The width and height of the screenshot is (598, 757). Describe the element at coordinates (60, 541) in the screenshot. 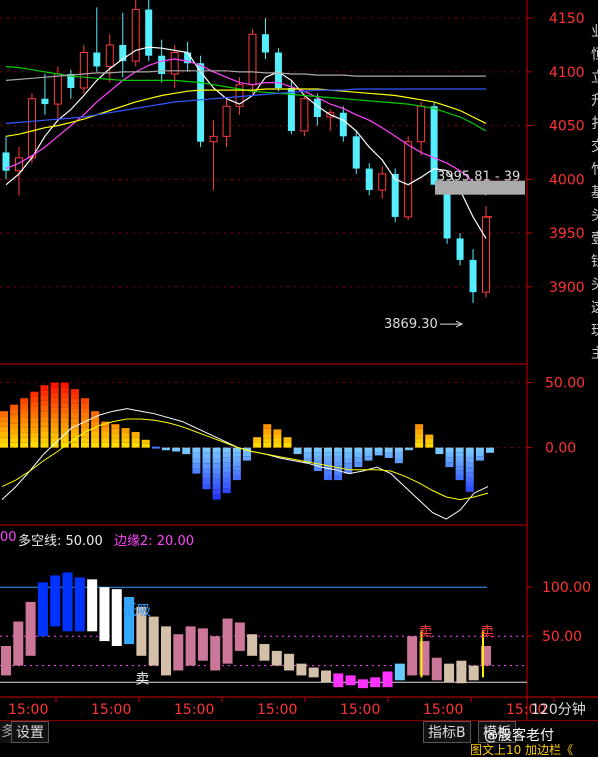

I see `indicator-longshort-label: 多空线: 50.00` at that location.